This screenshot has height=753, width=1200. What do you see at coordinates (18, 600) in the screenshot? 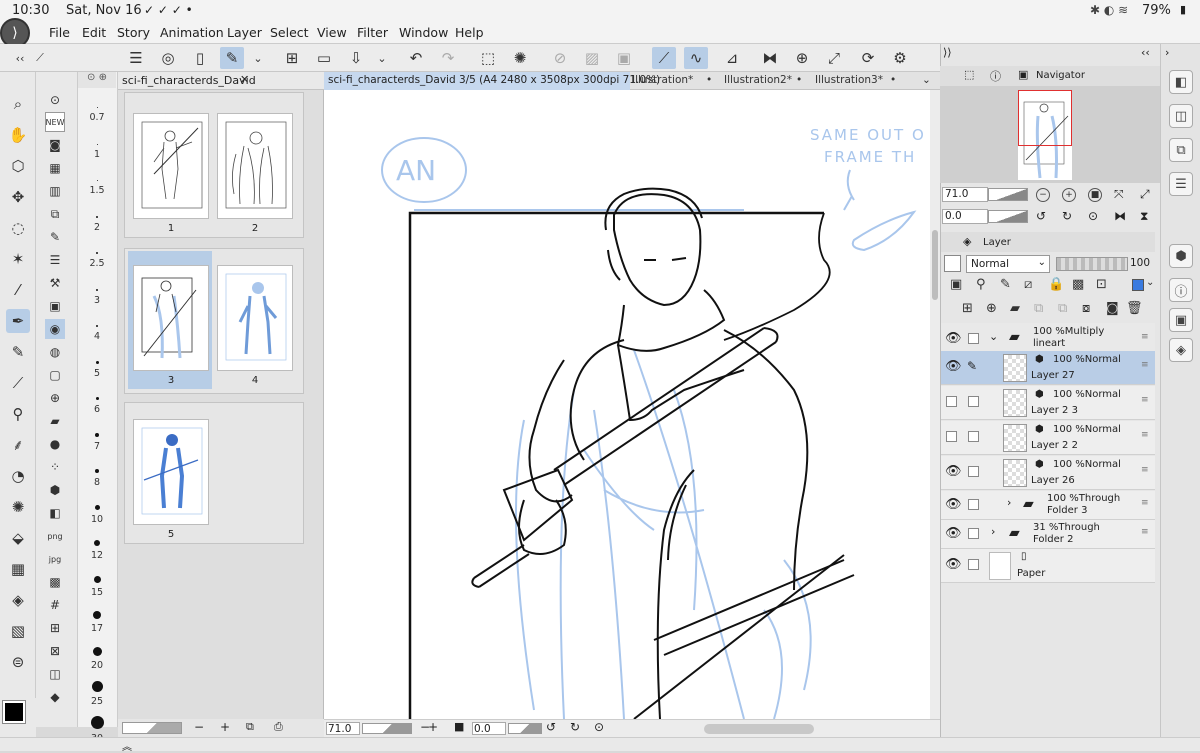
I see `fill-tool-icon: ◈` at bounding box center [18, 600].